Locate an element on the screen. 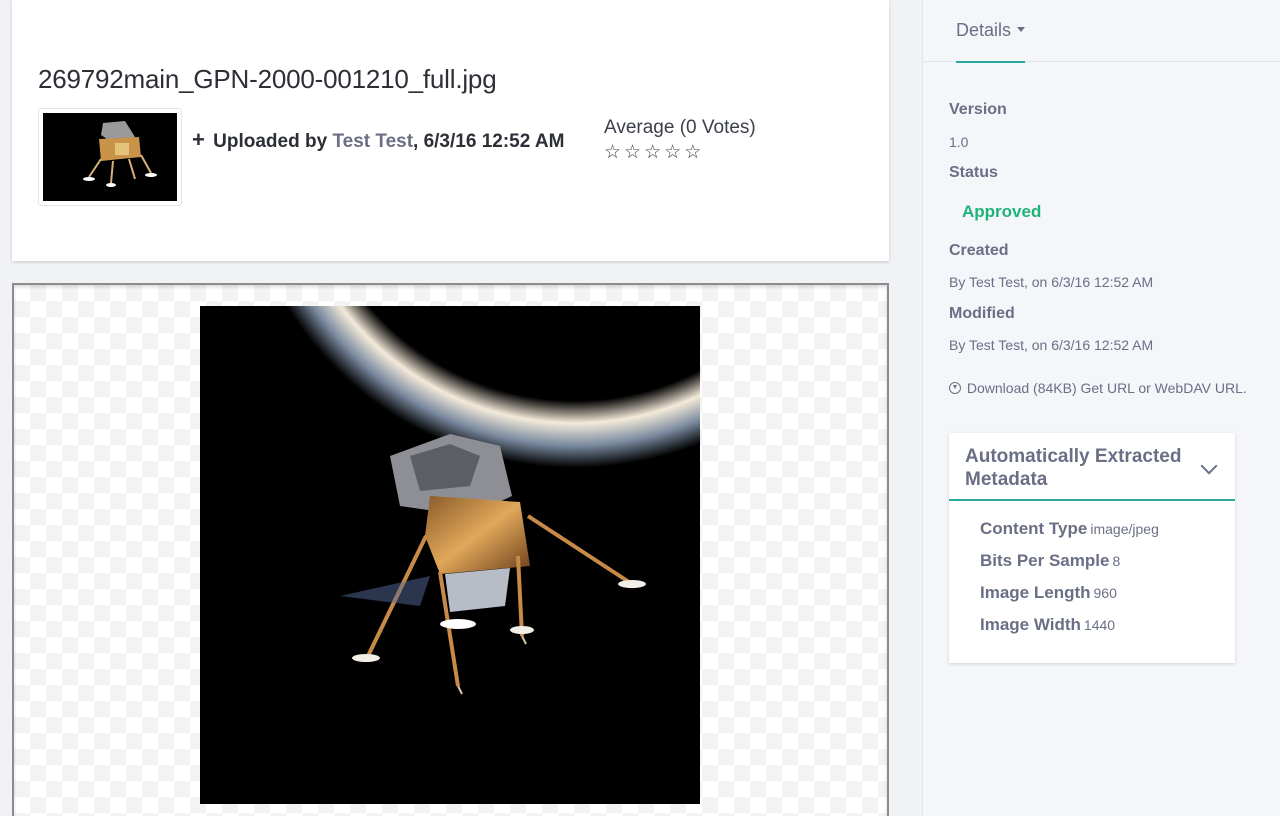 This screenshot has width=1280, height=816. version-value: 1.0 is located at coordinates (959, 142).